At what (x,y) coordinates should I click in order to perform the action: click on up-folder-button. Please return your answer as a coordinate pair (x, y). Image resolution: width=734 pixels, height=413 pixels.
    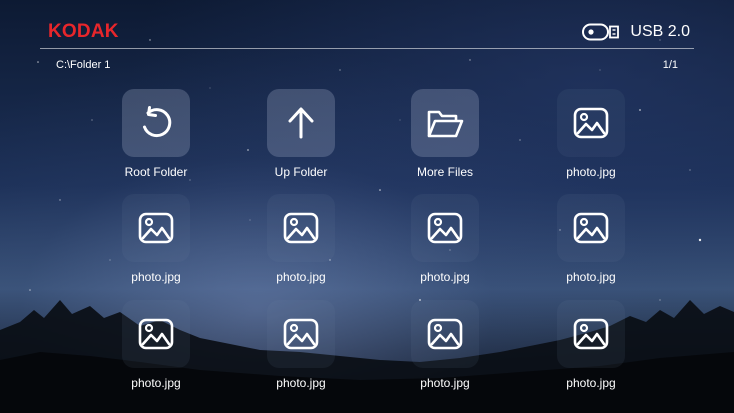
    Looking at the image, I should click on (301, 123).